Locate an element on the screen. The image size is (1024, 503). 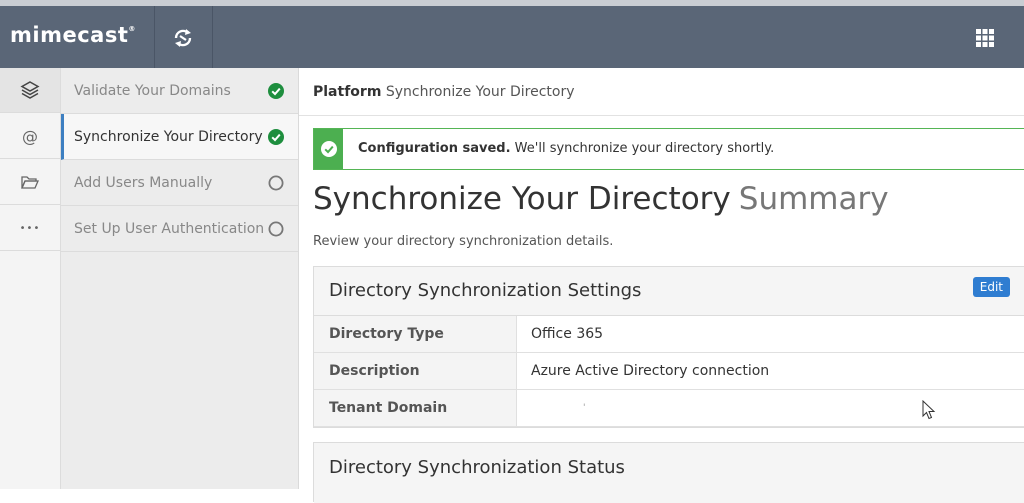
layers-icon is located at coordinates (30, 90).